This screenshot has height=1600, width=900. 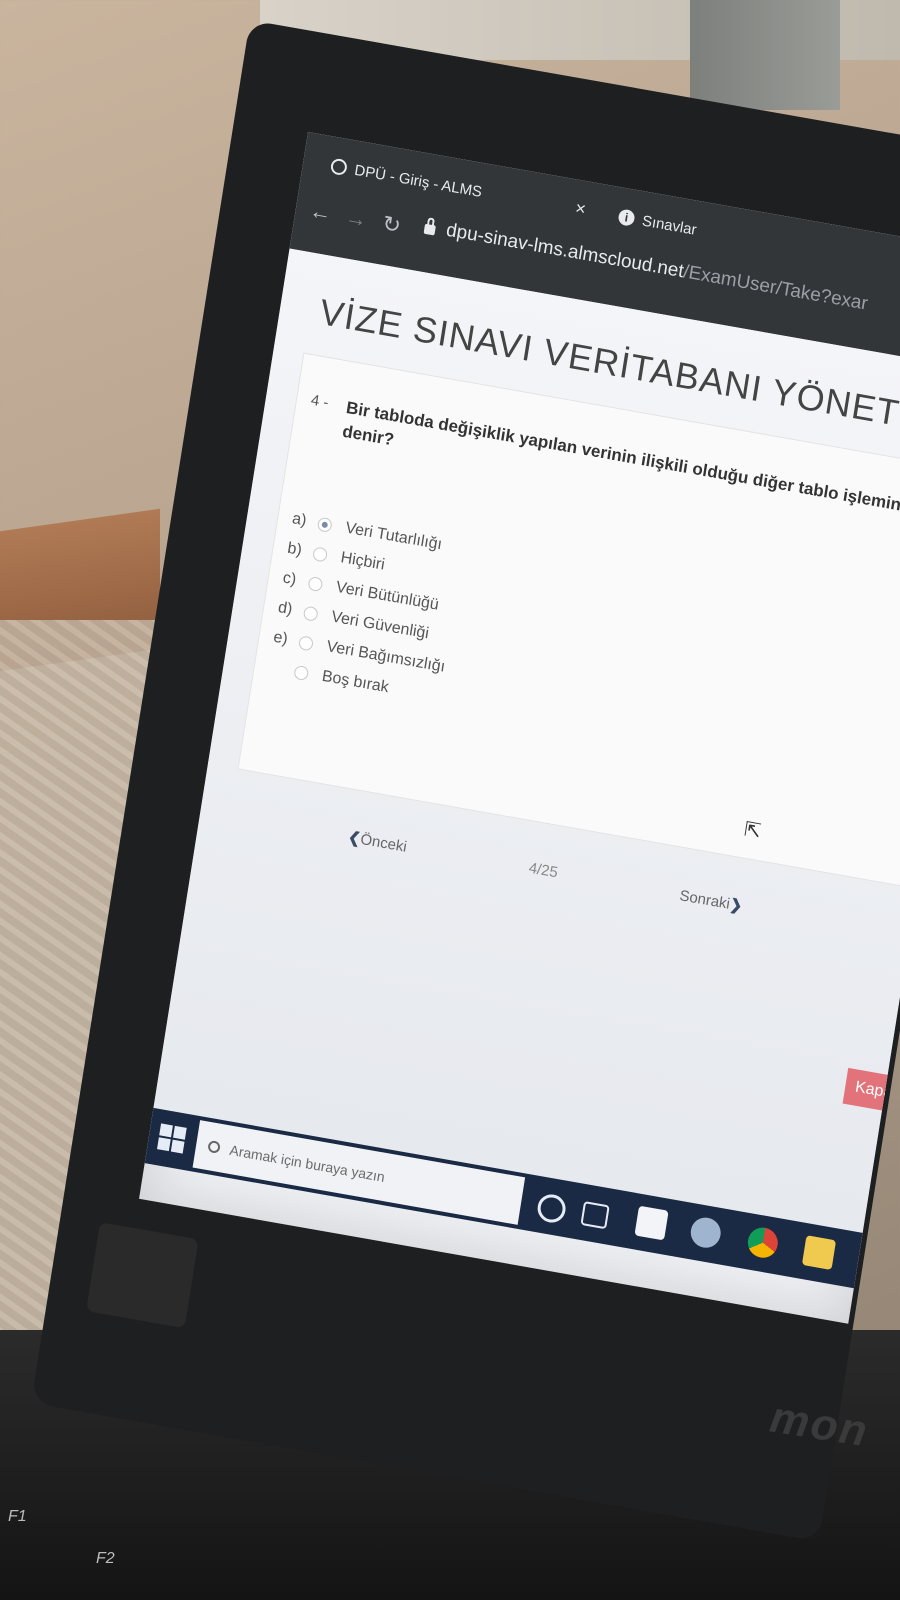 What do you see at coordinates (362, 561) in the screenshot?
I see `option-label: Hiçbiri` at bounding box center [362, 561].